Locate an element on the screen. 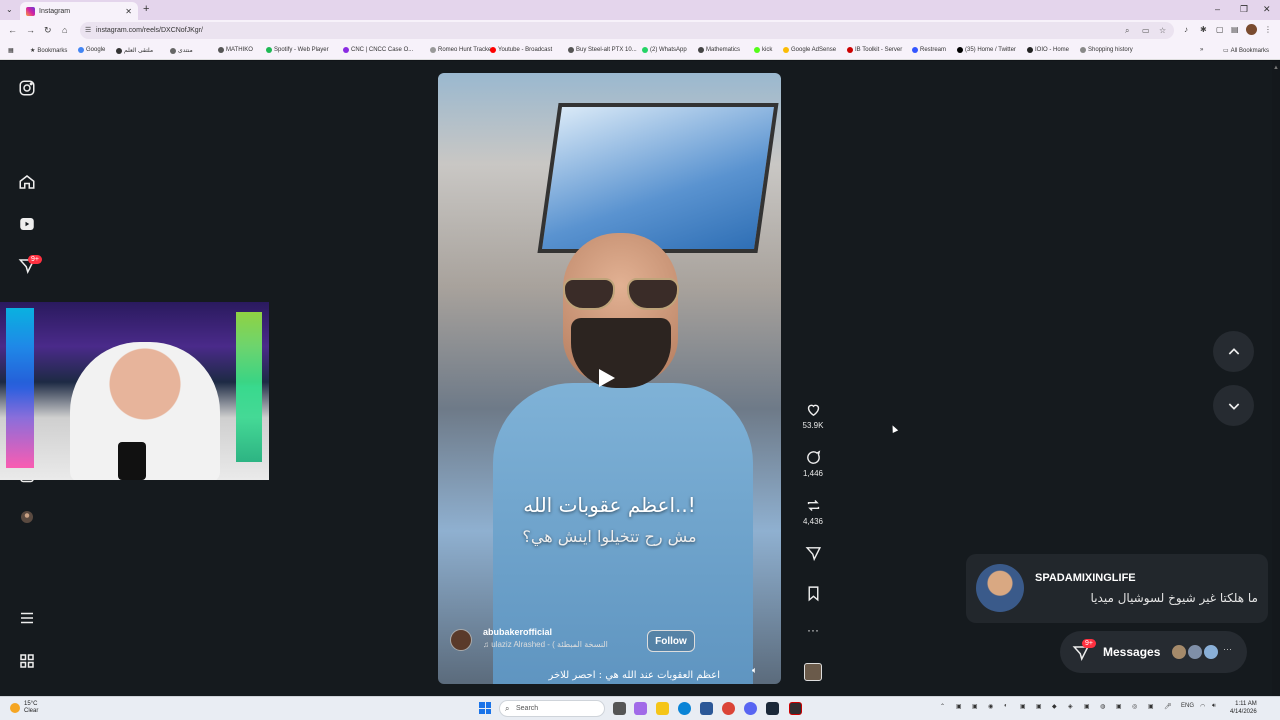  home-icon: ⌂ is located at coordinates (64, 30).